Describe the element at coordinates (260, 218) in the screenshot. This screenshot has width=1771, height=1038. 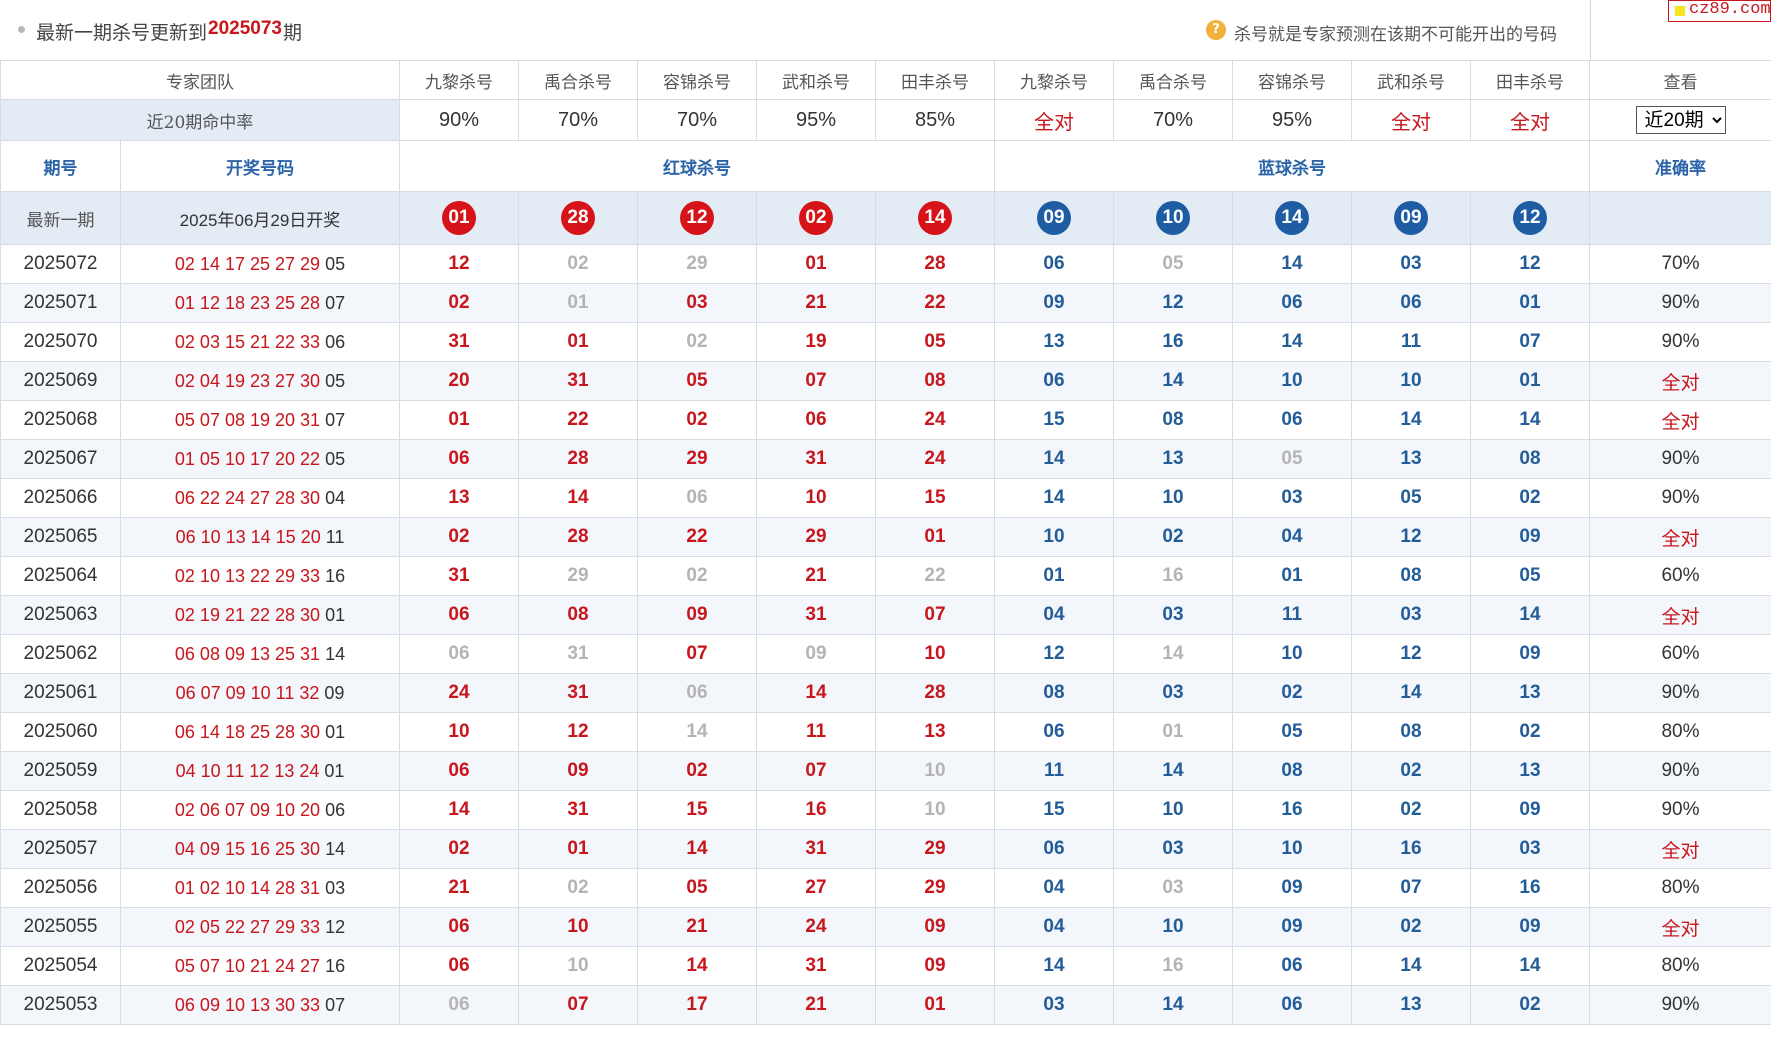
I see `latest-date: 2025年06月29日开奖` at that location.